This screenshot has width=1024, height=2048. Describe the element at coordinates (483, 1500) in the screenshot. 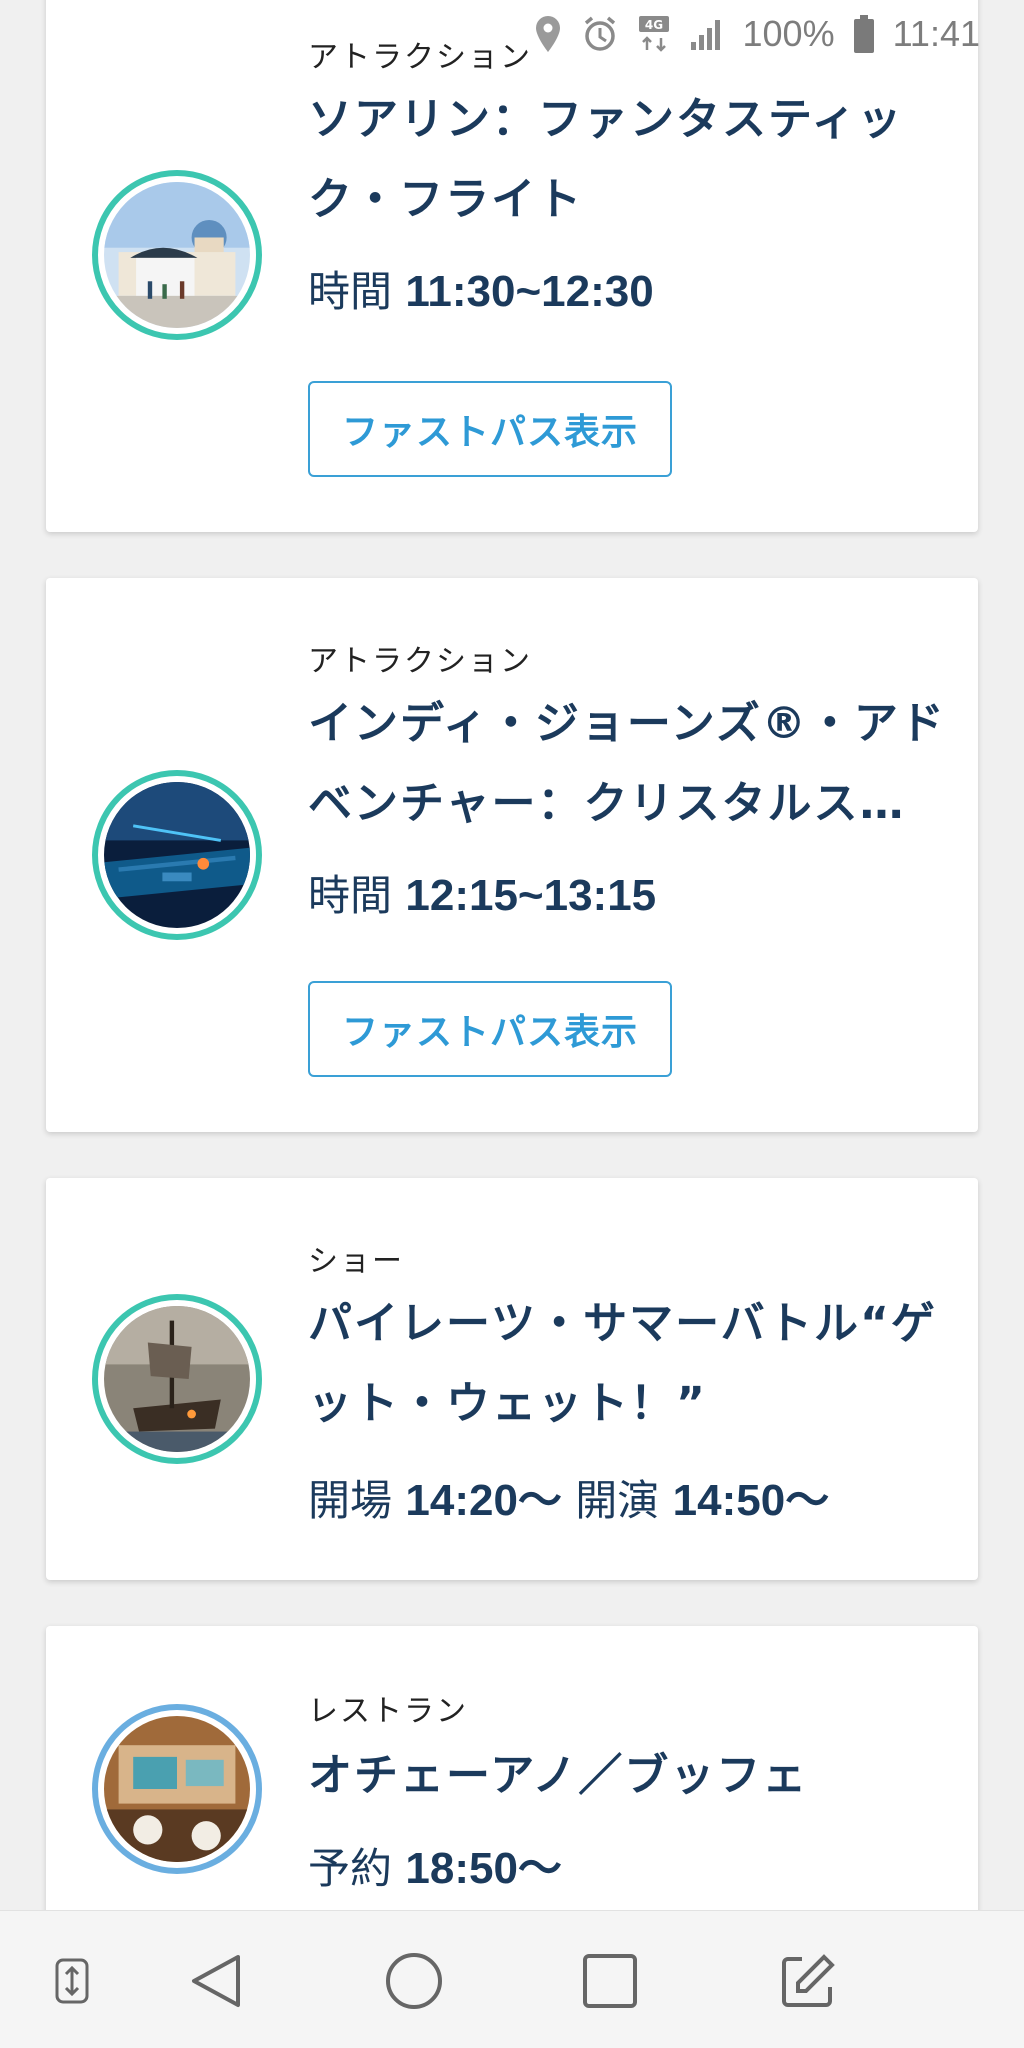

I see `opening-time: 14:20〜` at that location.